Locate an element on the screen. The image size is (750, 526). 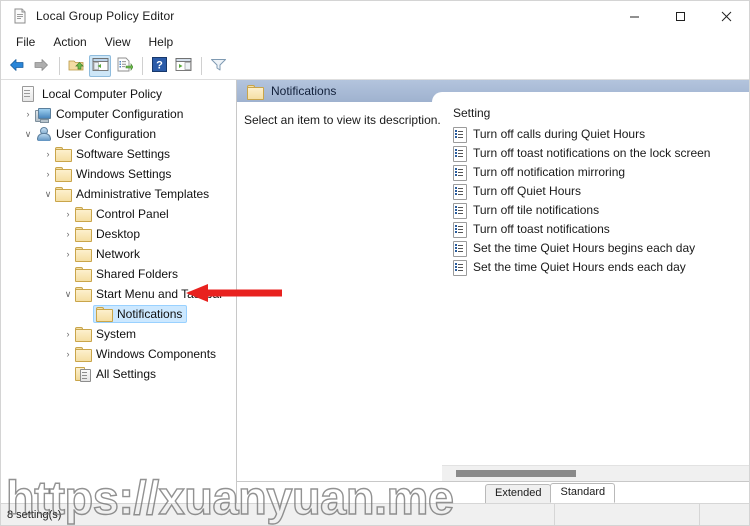
back-arrow-icon is located at coordinates (17, 66).